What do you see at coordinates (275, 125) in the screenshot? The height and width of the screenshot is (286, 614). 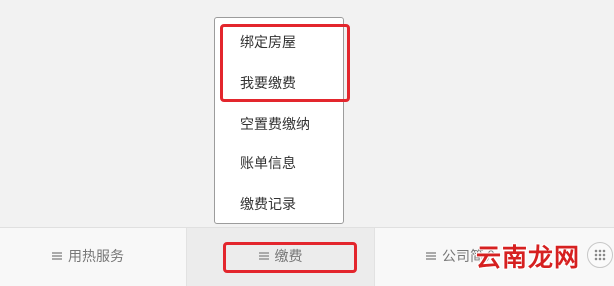 I see `menu-item-label: 空置费缴纳` at bounding box center [275, 125].